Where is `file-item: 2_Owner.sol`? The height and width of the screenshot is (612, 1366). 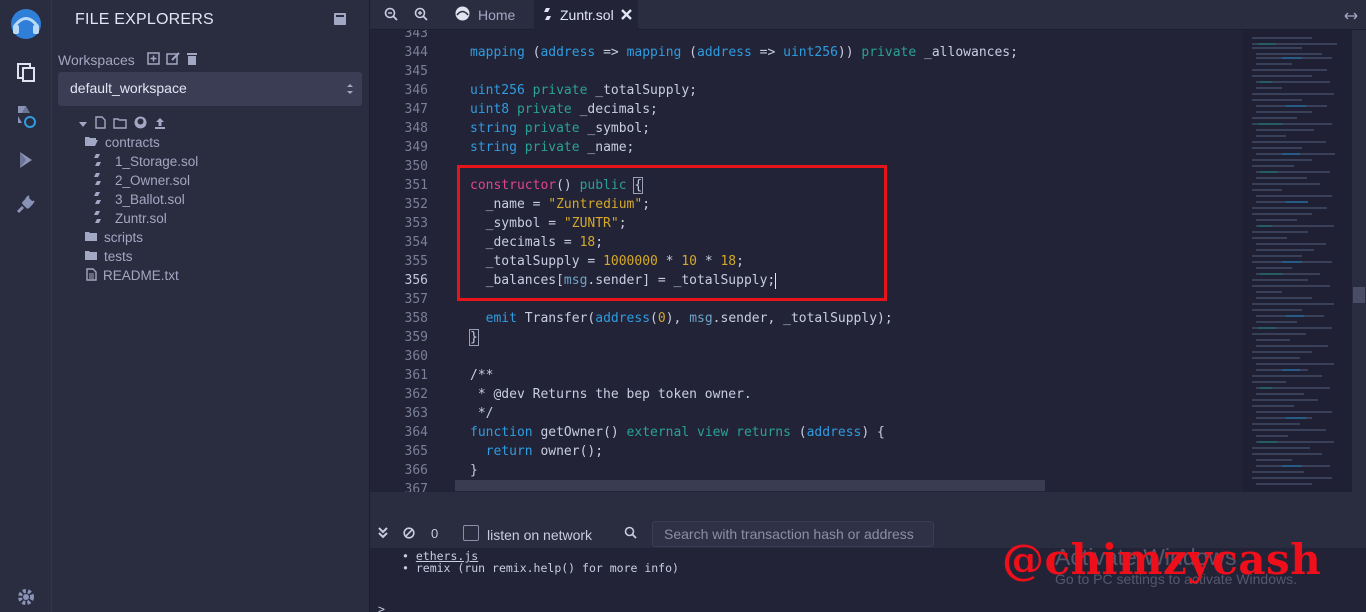
file-item: 2_Owner.sol is located at coordinates (142, 180).